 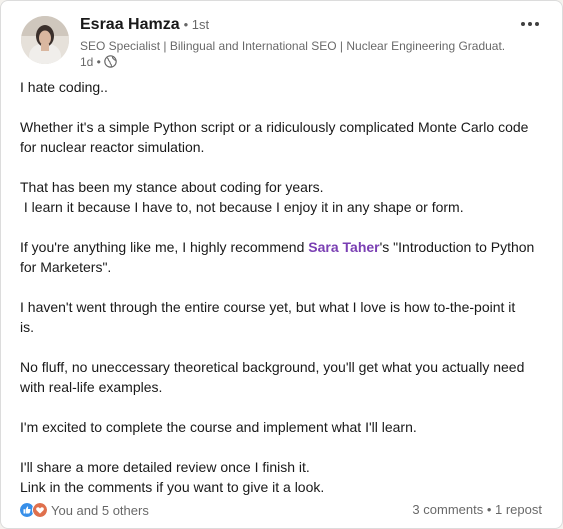 What do you see at coordinates (91, 387) in the screenshot?
I see `post-line: with real-life examples.` at bounding box center [91, 387].